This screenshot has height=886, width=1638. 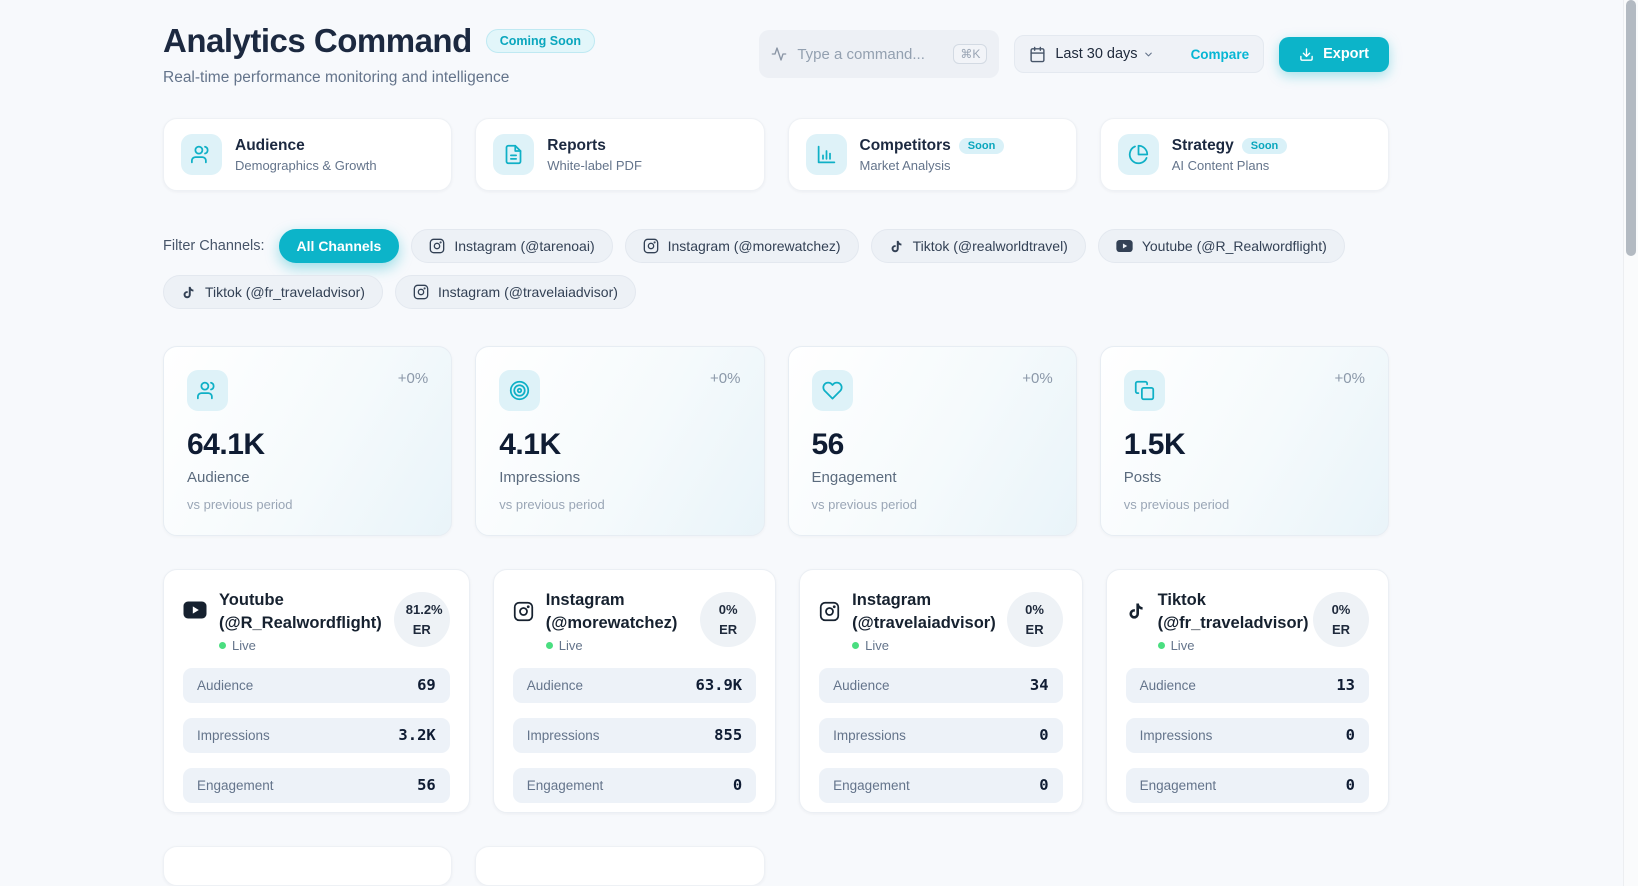 I want to click on filter-label: Tiktok (@realworldtravel), so click(x=990, y=246).